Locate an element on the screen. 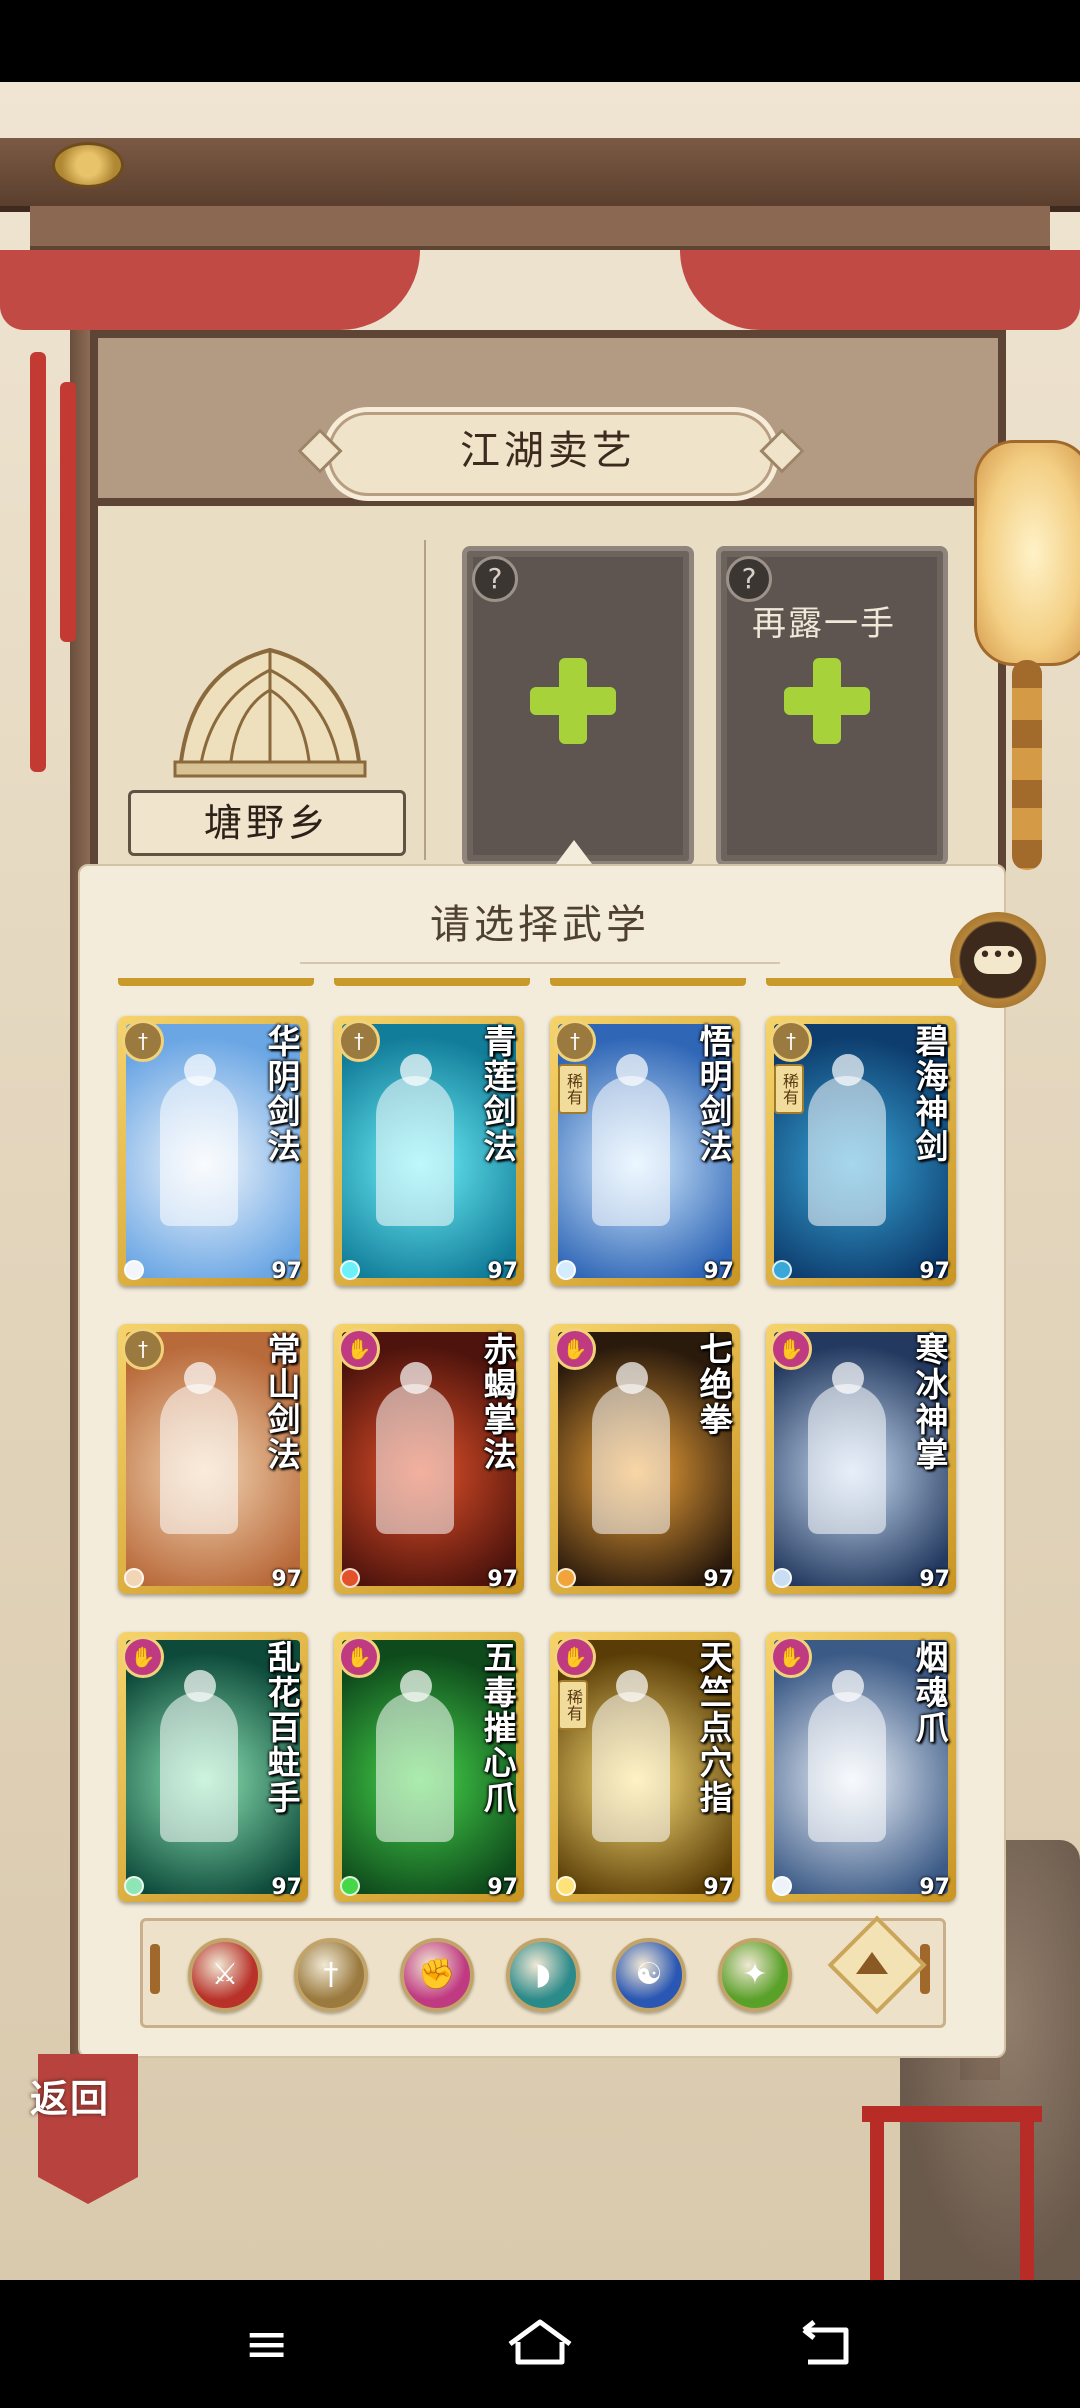 This screenshot has width=1080, height=2408. skill-card: † 常山剑法 97 is located at coordinates (213, 1459).